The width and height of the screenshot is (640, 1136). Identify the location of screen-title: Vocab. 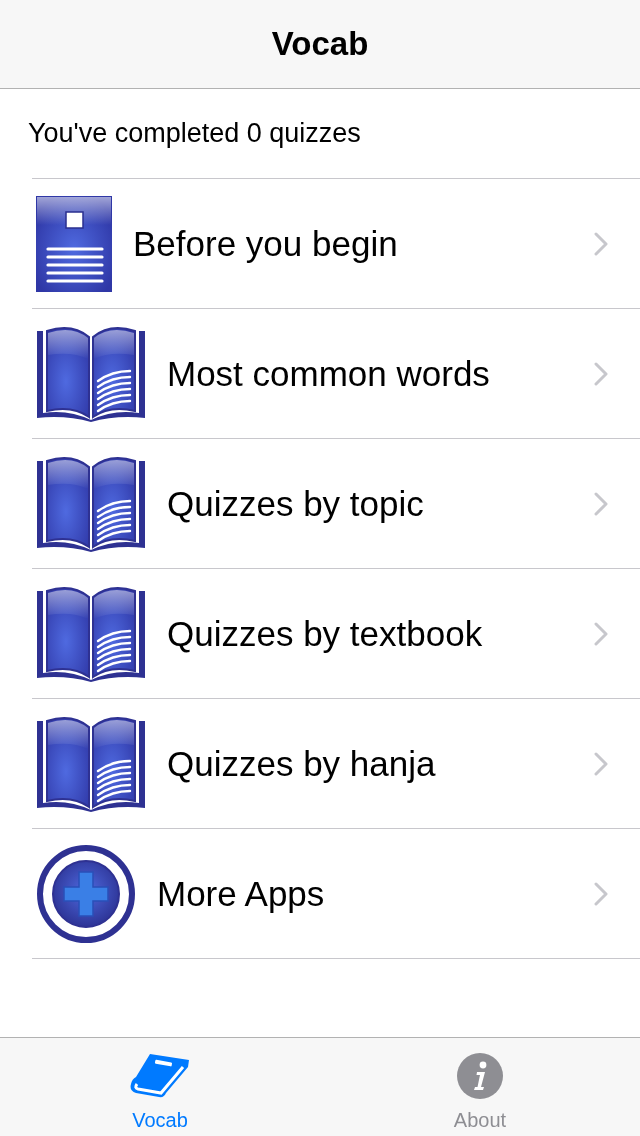
(320, 44).